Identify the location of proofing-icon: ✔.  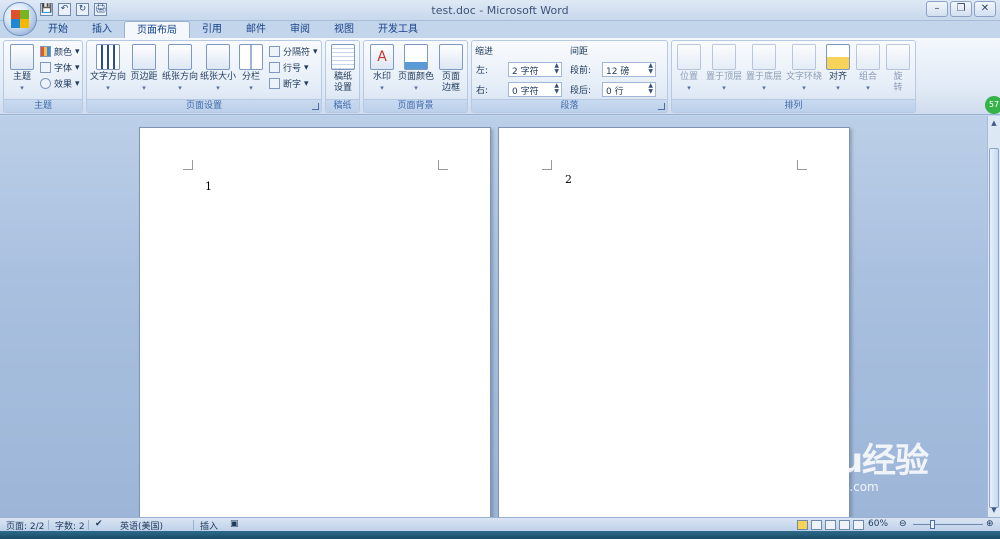
(99, 524).